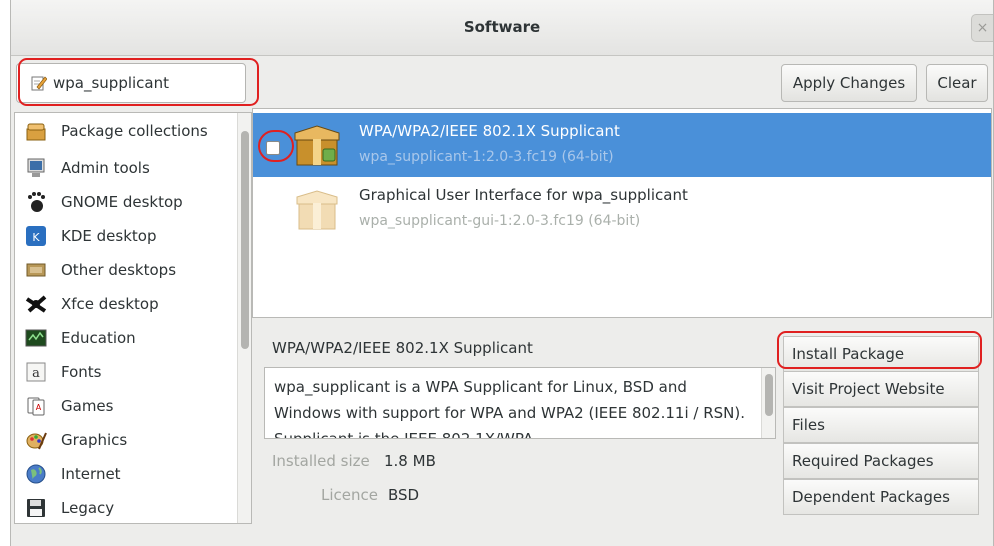  Describe the element at coordinates (849, 83) in the screenshot. I see `apply-changes-button: Apply Changes` at that location.